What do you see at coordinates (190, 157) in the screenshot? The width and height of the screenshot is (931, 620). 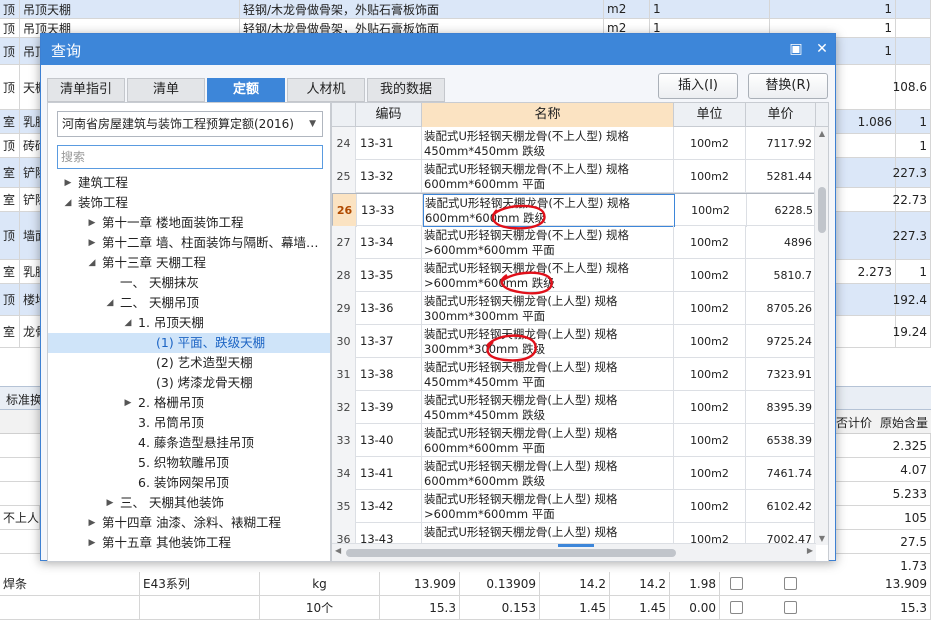 I see `search-input: 搜索` at bounding box center [190, 157].